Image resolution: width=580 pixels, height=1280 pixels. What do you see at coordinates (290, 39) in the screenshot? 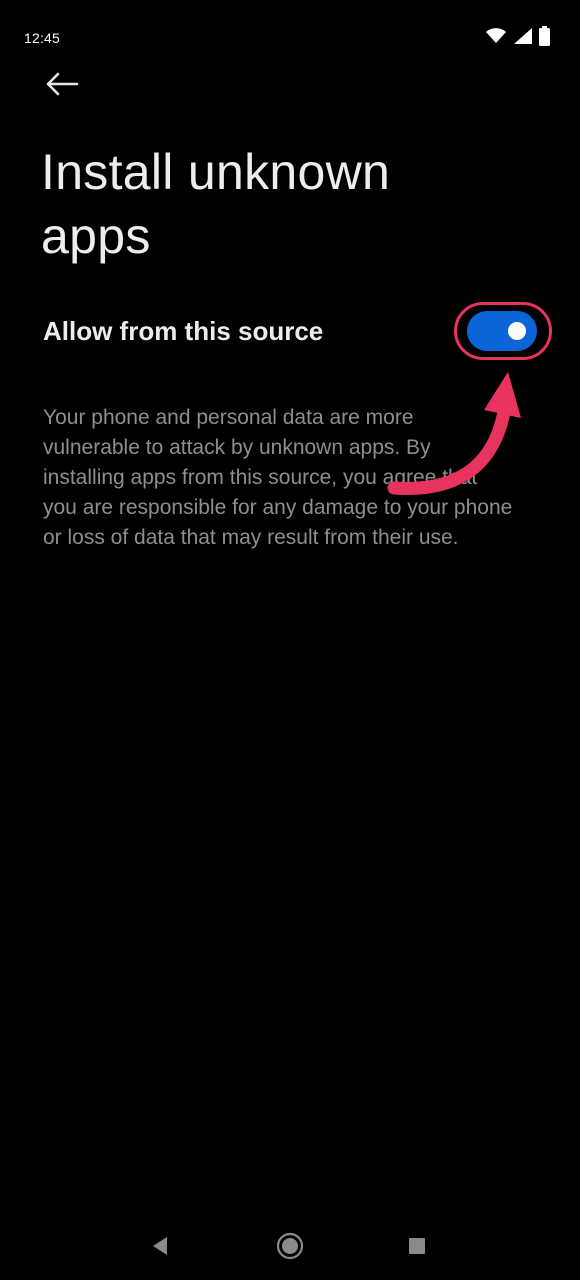
I see `status-bar: 12:45` at bounding box center [290, 39].